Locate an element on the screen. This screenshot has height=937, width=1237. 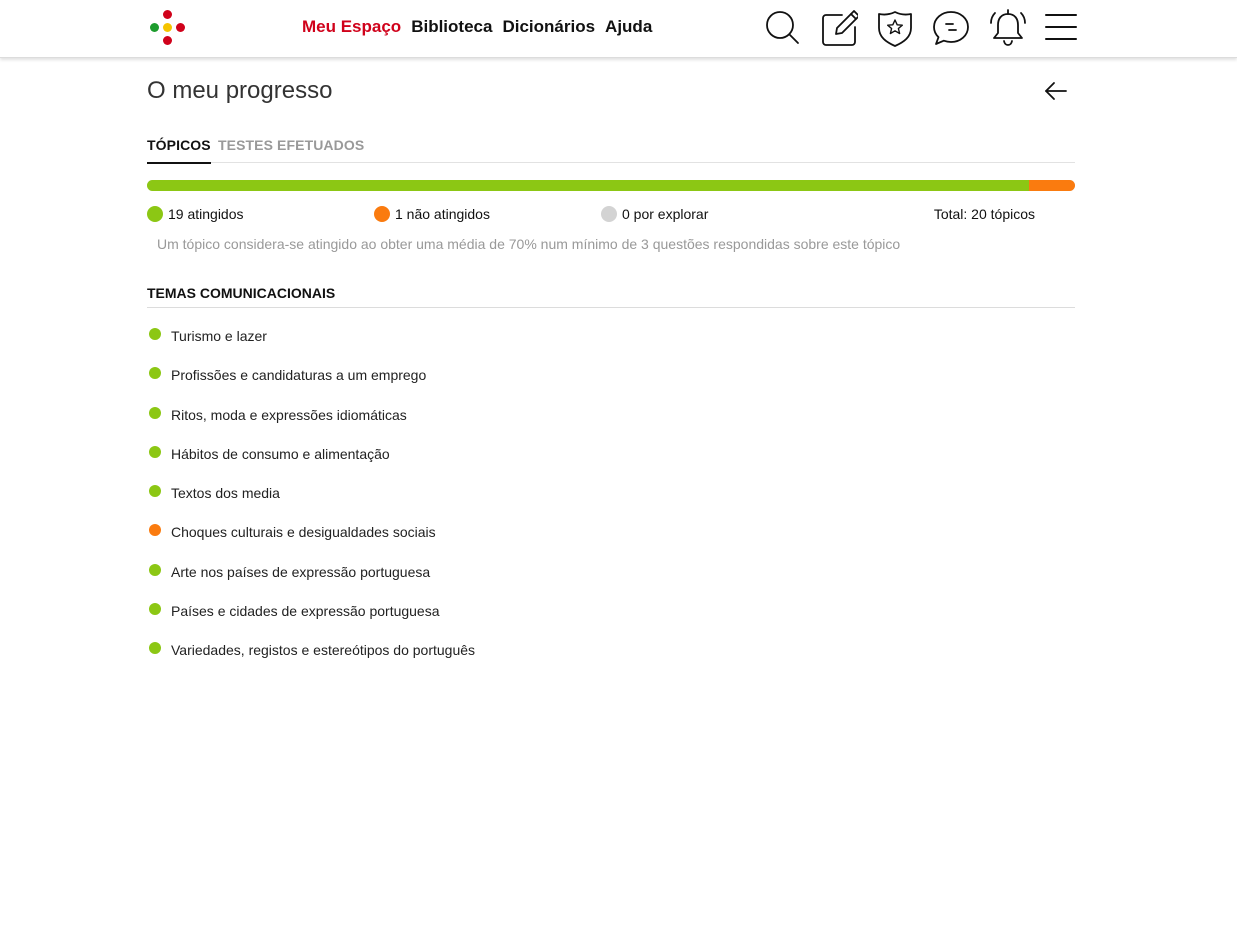
legend-not-achieved: 1 não atingidos is located at coordinates (432, 214).